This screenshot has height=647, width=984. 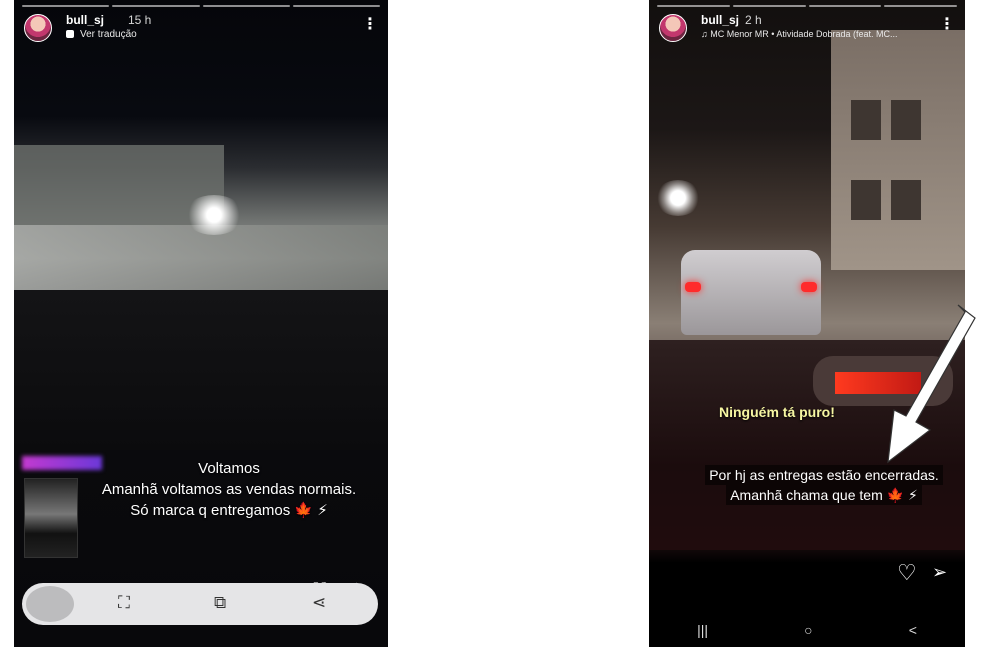 I want to click on street-light, so click(x=678, y=198).